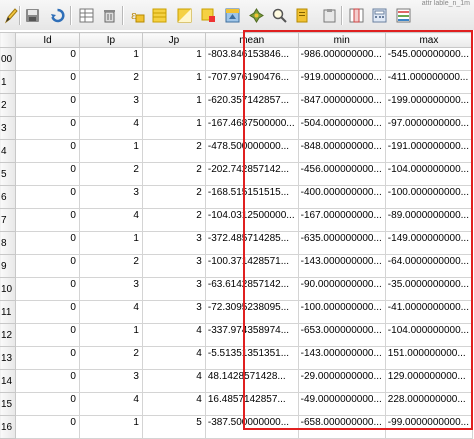 The height and width of the screenshot is (439, 474). I want to click on column-header-ip: Ip, so click(110, 40).